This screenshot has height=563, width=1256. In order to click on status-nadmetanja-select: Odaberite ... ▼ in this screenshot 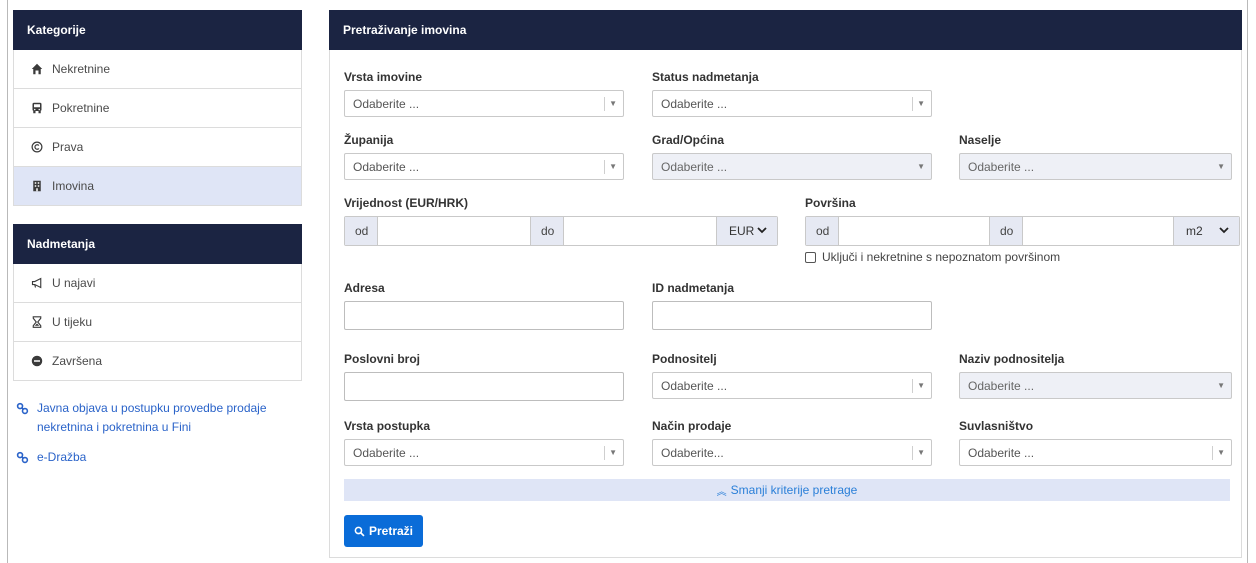, I will do `click(792, 103)`.